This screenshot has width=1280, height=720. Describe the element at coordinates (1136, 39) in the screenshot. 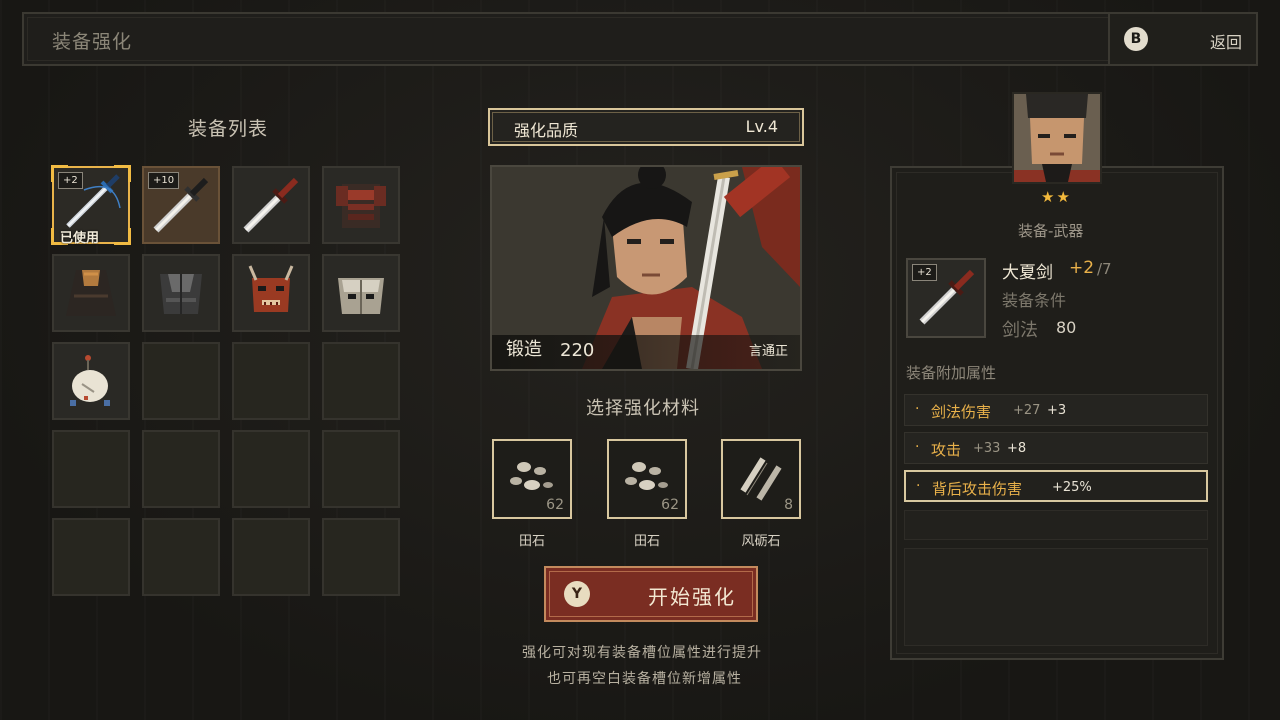

I see `b-key-icon: B` at that location.